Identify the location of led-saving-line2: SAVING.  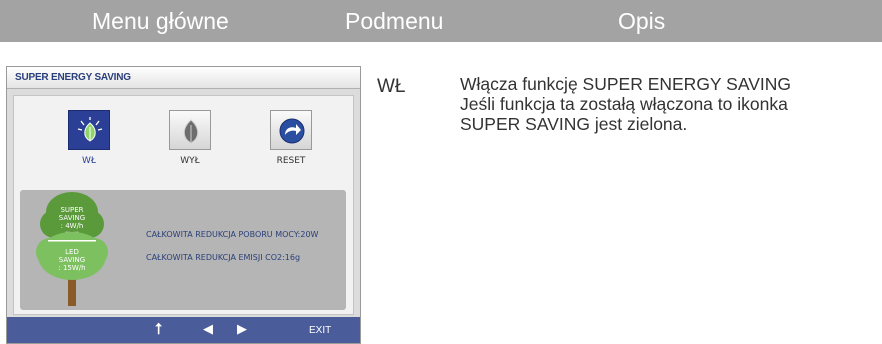
(72, 260).